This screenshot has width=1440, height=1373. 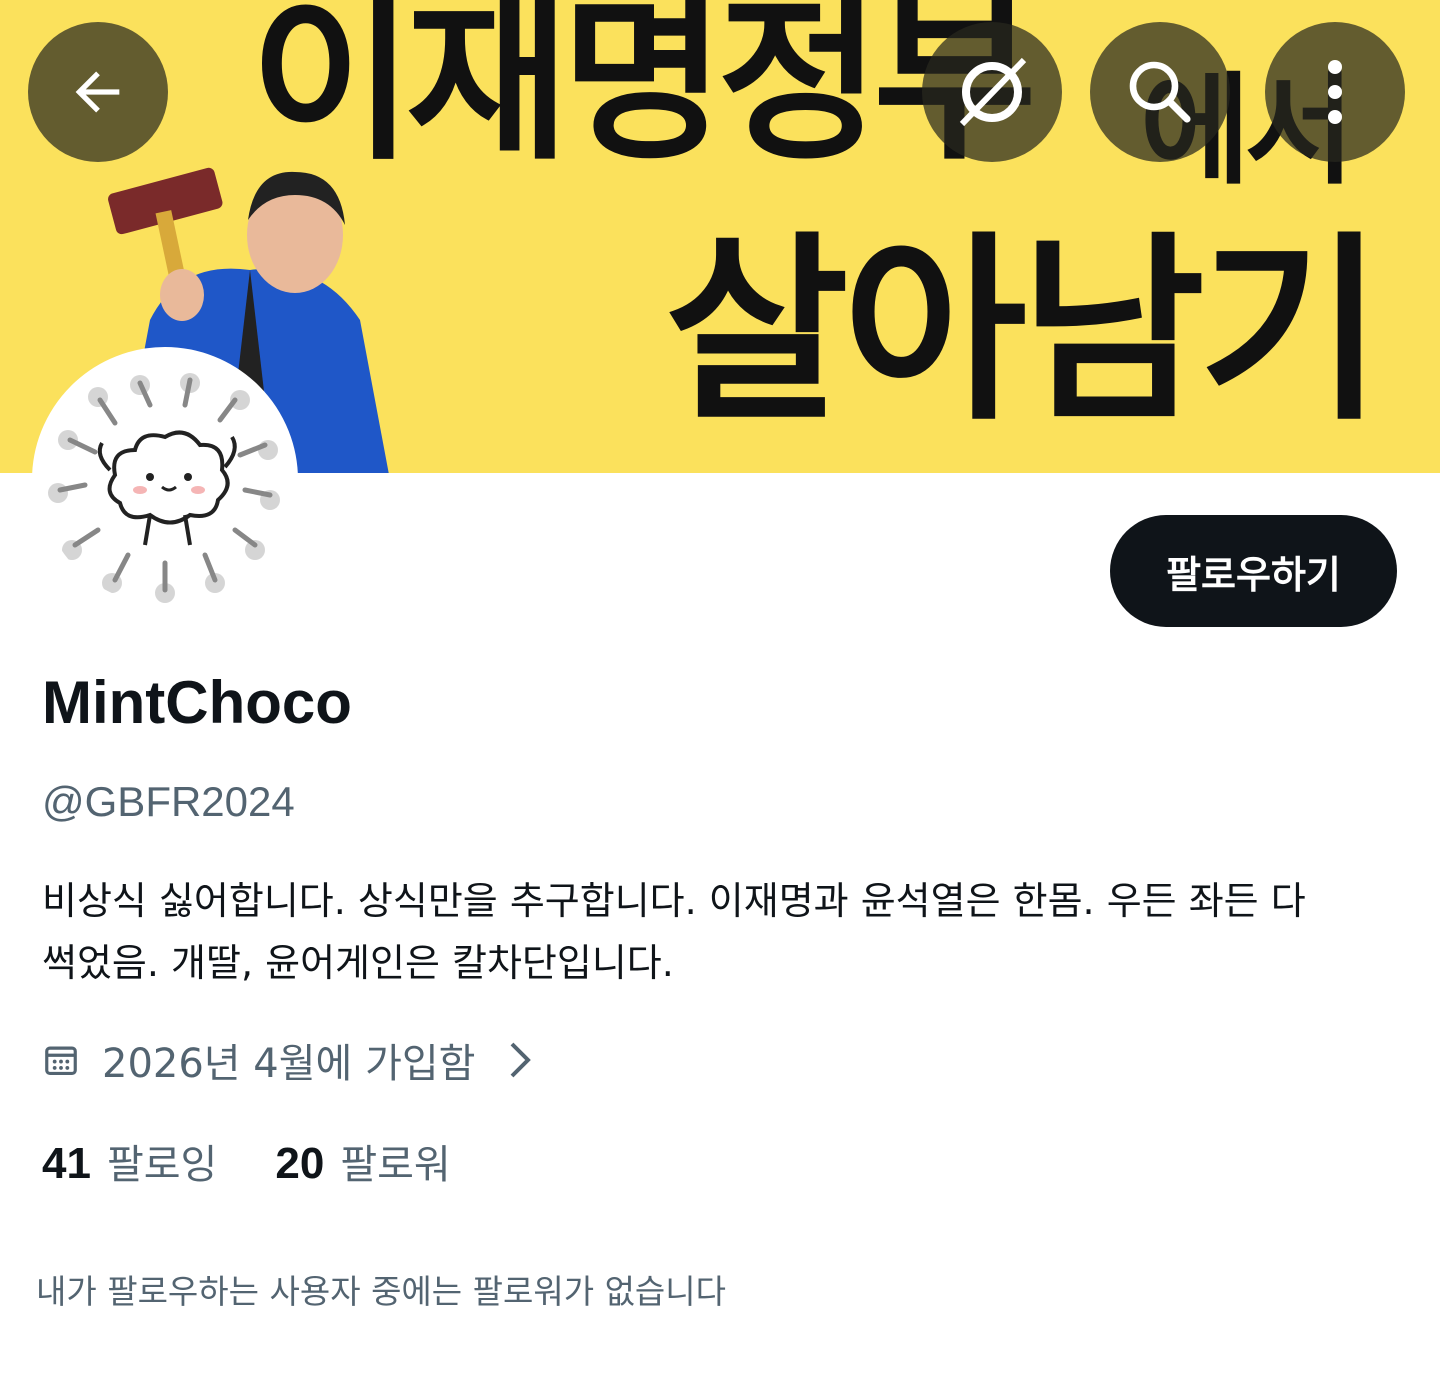 What do you see at coordinates (1253, 571) in the screenshot?
I see `follow-button: 팔로우하기` at bounding box center [1253, 571].